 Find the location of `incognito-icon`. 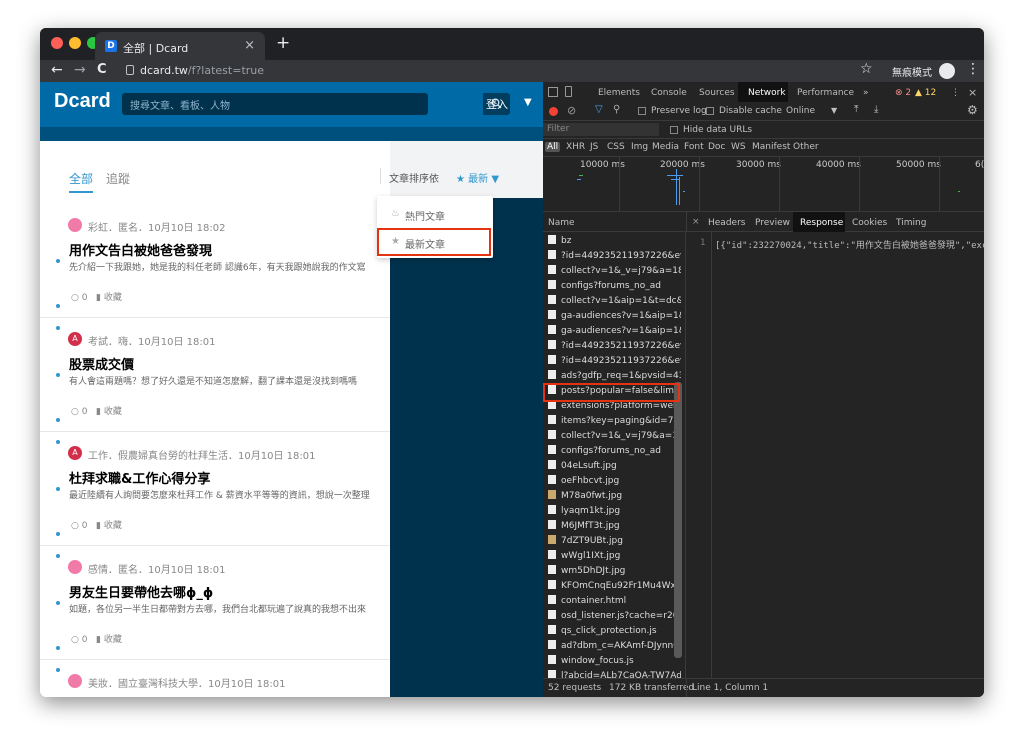

incognito-icon is located at coordinates (947, 71).